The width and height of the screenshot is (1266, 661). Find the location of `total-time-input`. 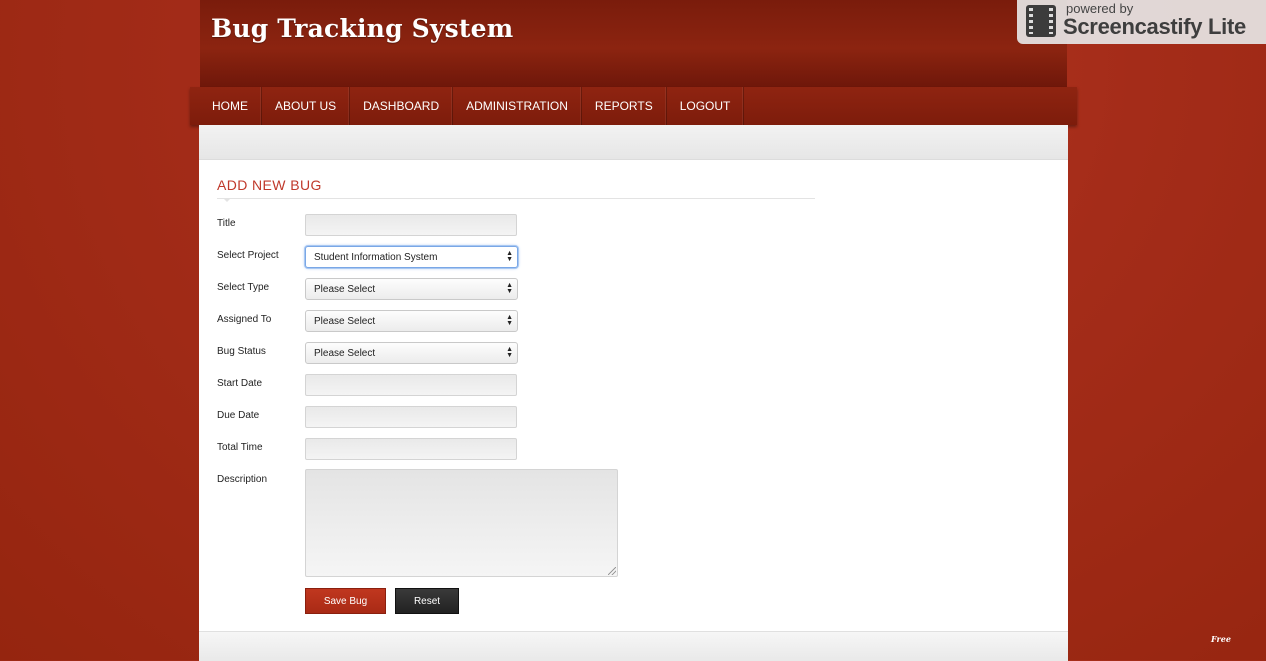

total-time-input is located at coordinates (411, 449).